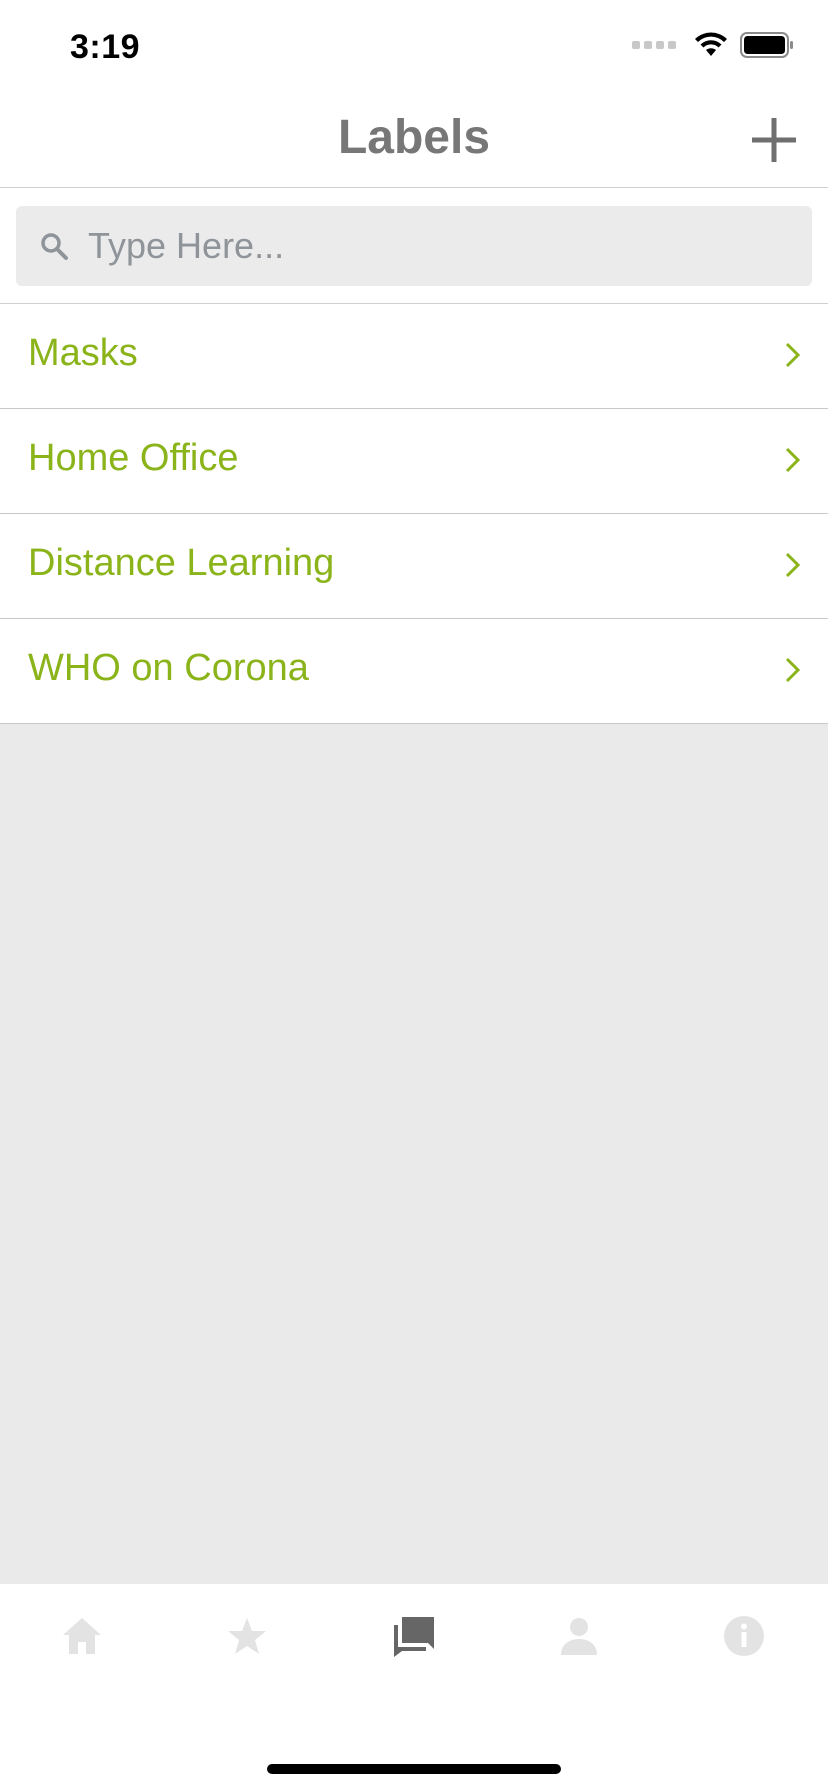  I want to click on list-item-label: Distance Learning, so click(181, 563).